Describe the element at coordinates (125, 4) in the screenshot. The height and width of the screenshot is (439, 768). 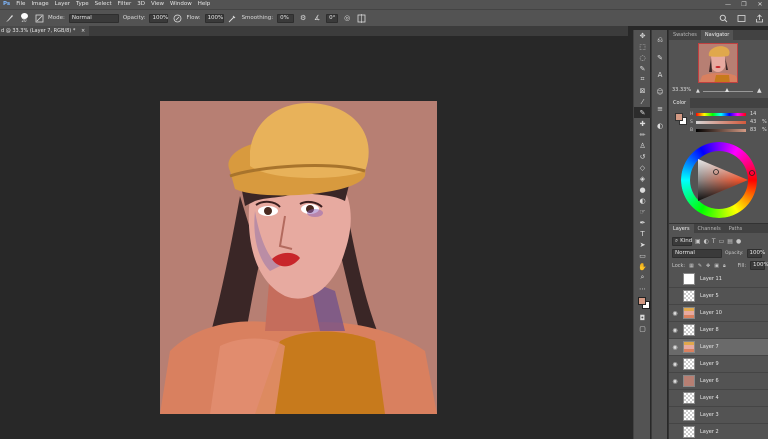
I see `menu-filter: Filter` at that location.